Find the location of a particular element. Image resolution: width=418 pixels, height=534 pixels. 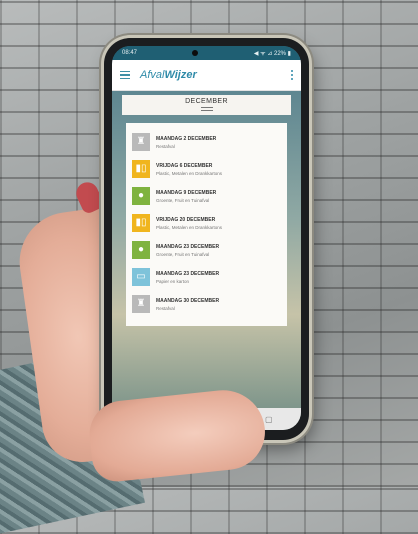

pickup-date: VRIJDAG 6 DECEMBER is located at coordinates (184, 166).